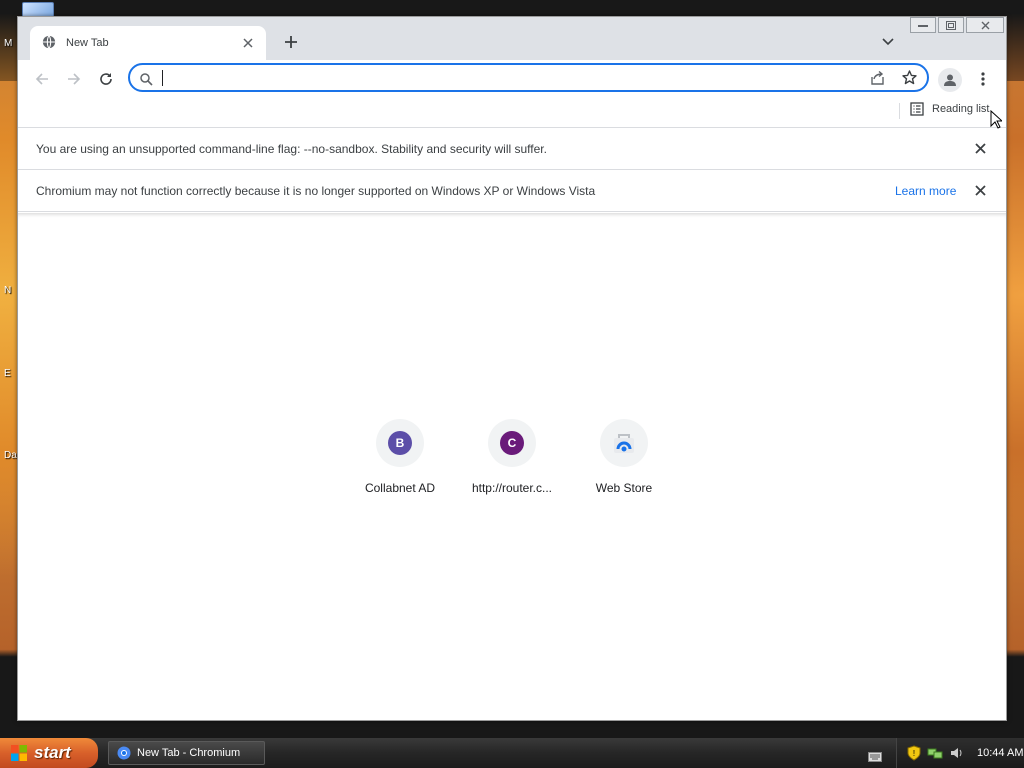 This screenshot has width=1024, height=768. Describe the element at coordinates (8, 43) in the screenshot. I see `desktop-icon-label: M` at that location.